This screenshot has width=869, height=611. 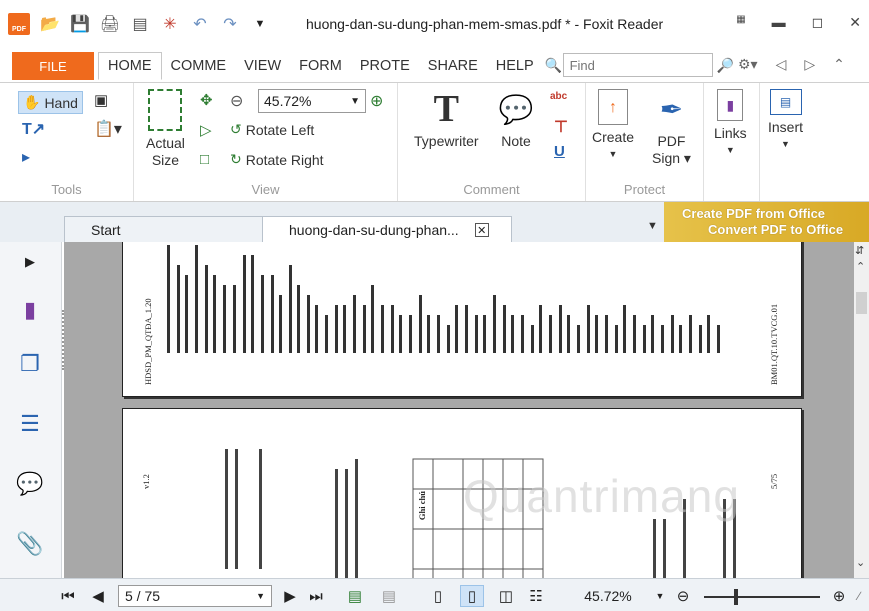 I want to click on spellcheck-icon: abc, so click(x=559, y=96).